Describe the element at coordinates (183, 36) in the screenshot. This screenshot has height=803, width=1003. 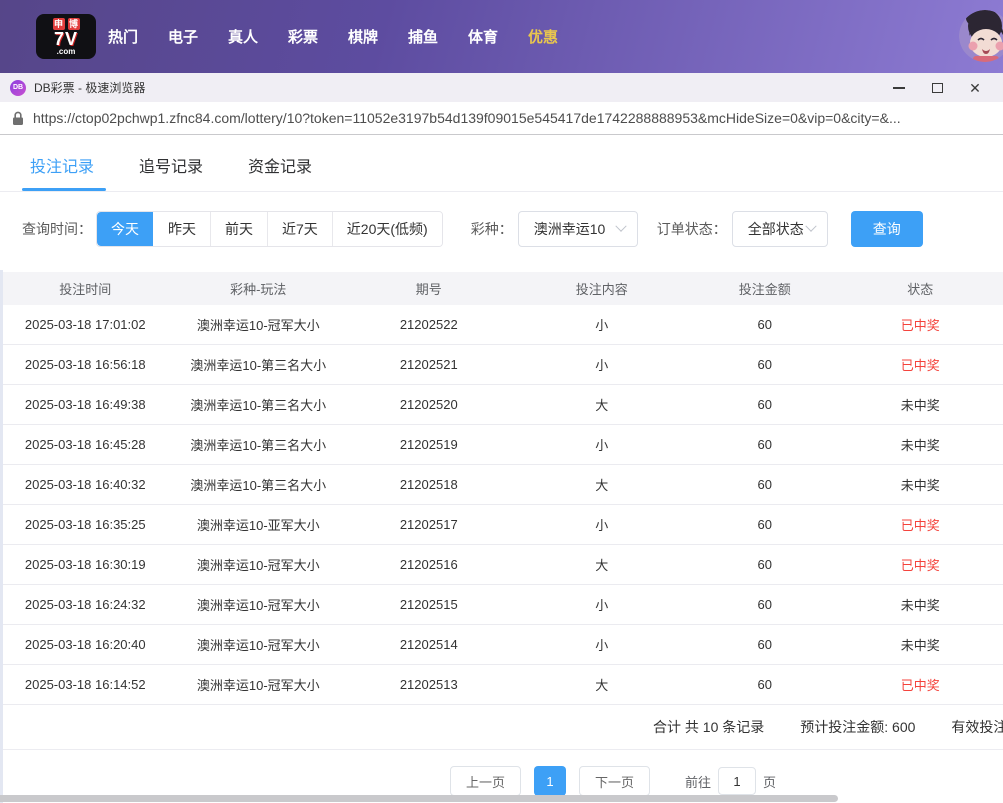
I see `nav-item: 电子` at that location.